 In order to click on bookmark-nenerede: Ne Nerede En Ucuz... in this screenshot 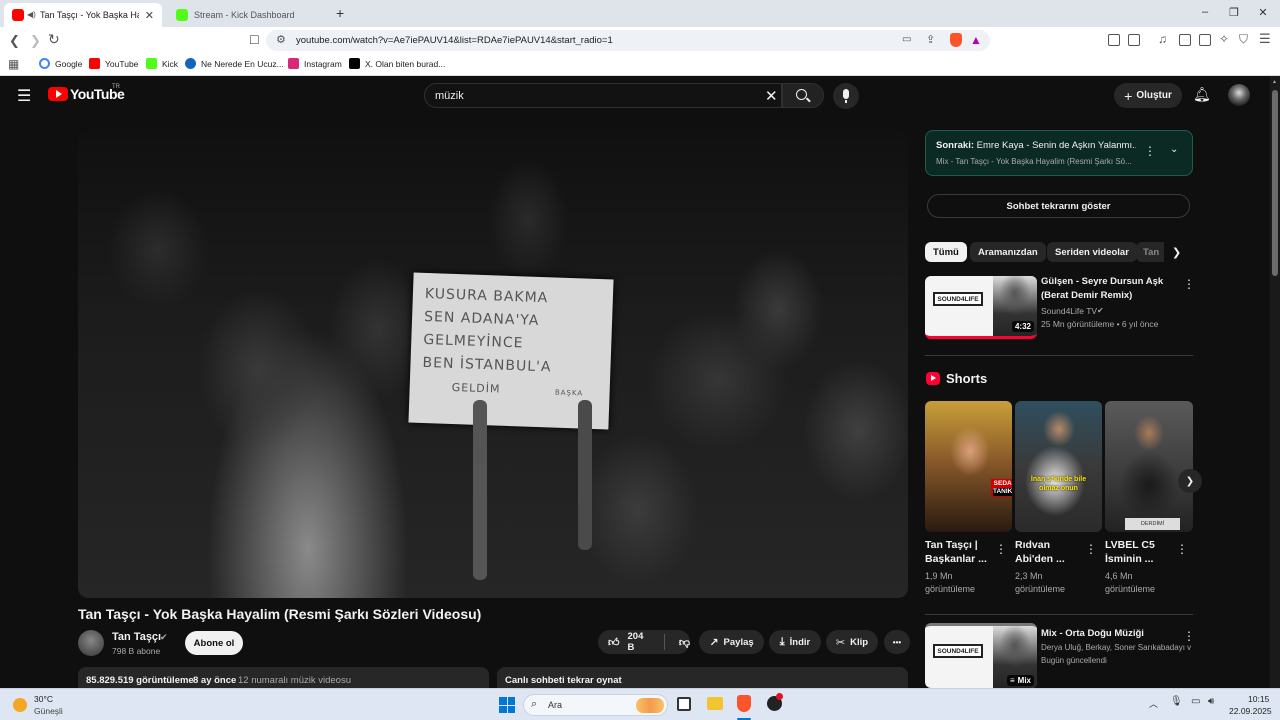, I will do `click(234, 63)`.